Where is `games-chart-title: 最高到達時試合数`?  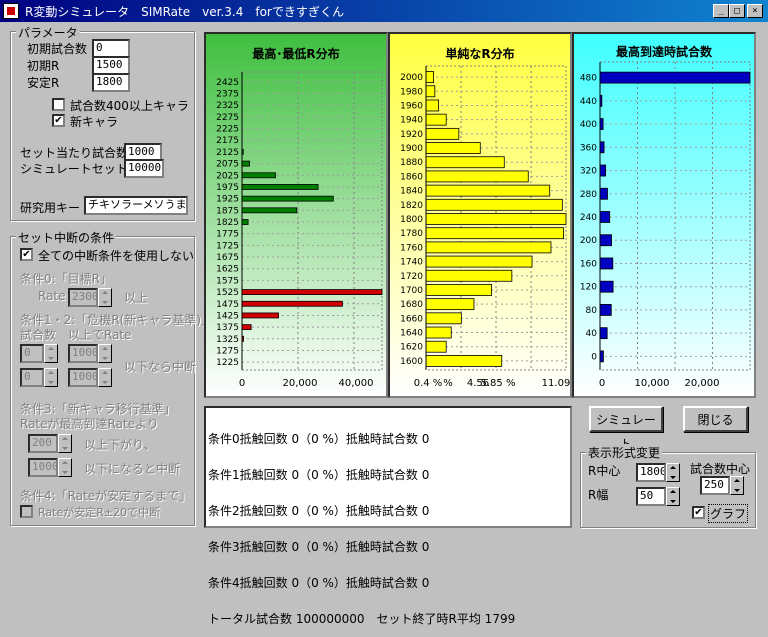 games-chart-title: 最高到達時試合数 is located at coordinates (664, 51).